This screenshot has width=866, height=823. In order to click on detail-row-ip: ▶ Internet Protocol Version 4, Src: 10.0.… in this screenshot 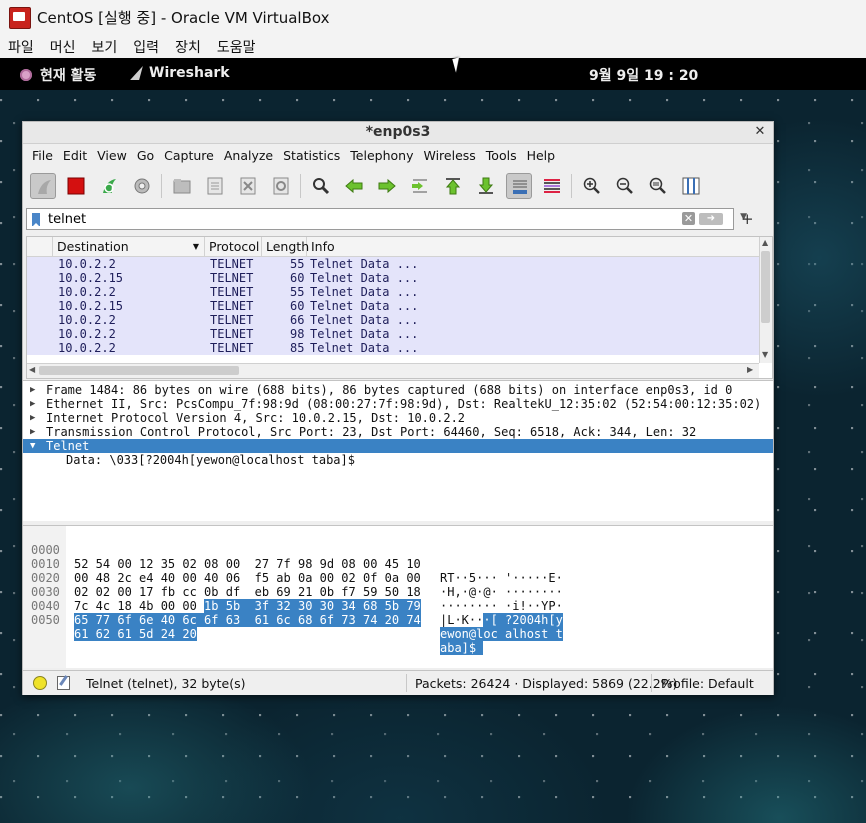, I will do `click(398, 418)`.